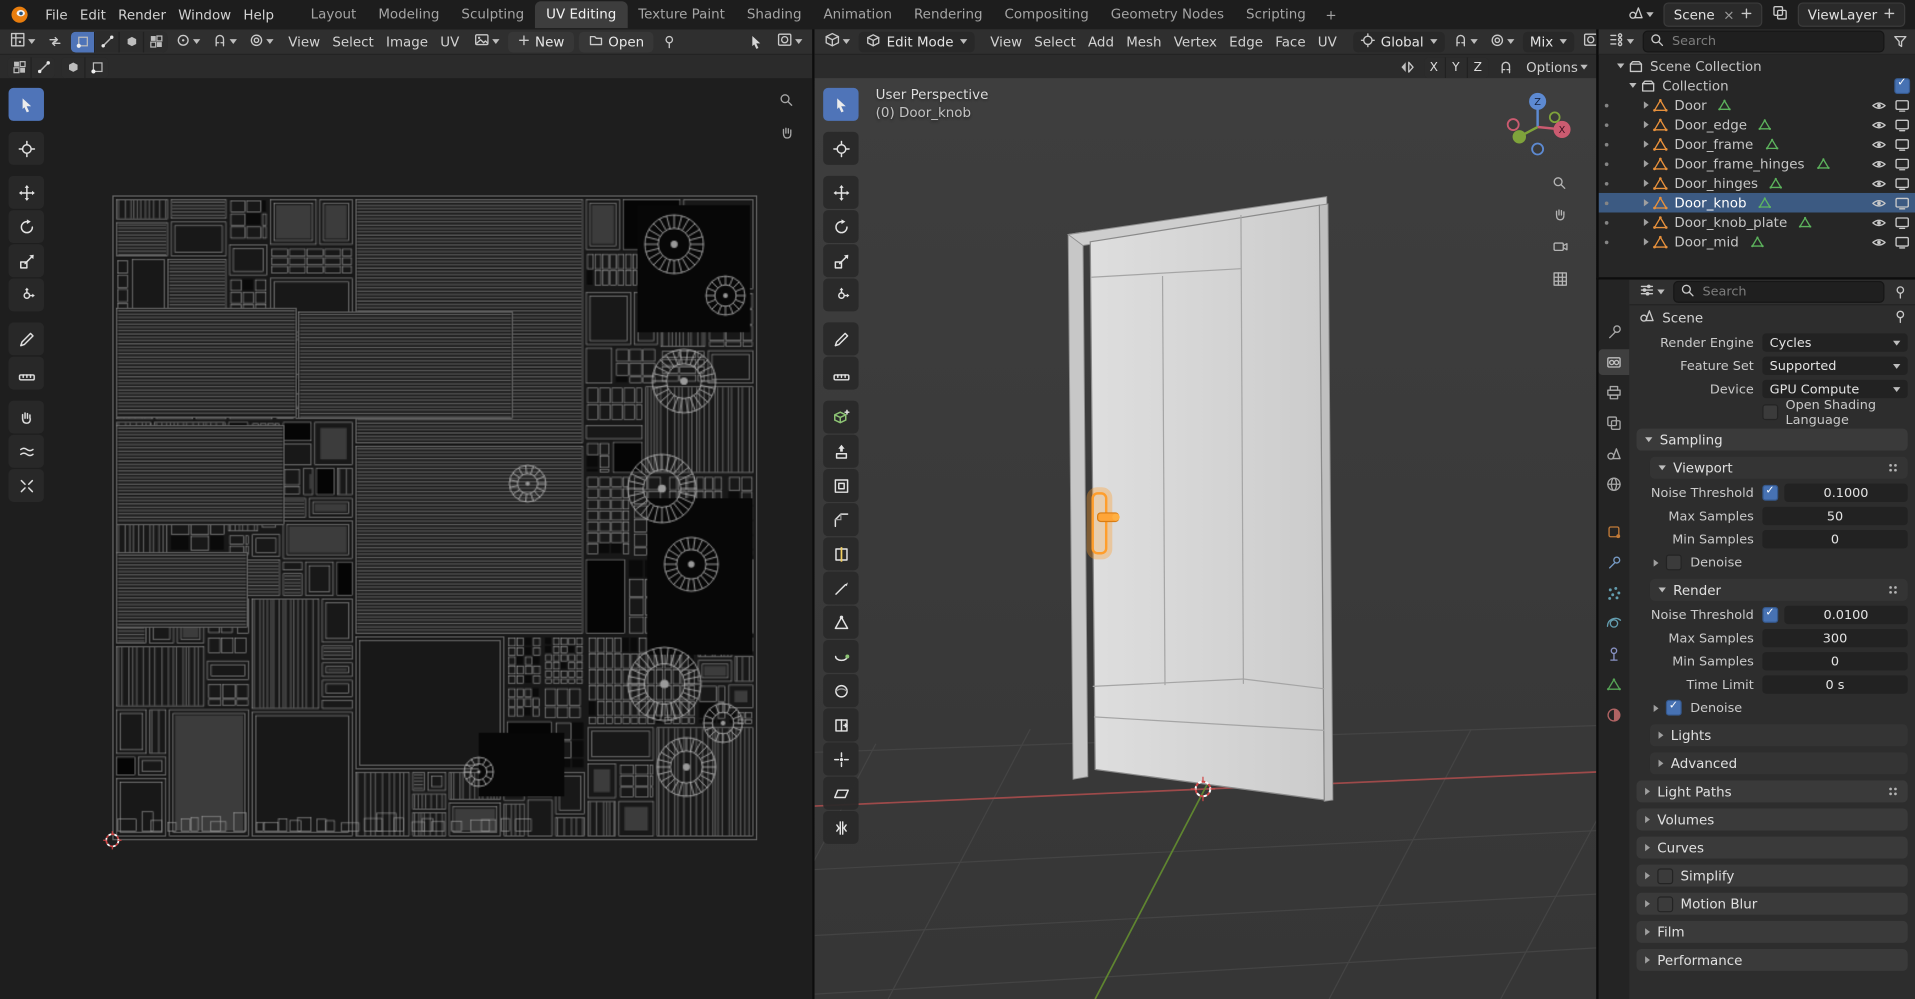  Describe the element at coordinates (616, 41) in the screenshot. I see `open-image-button: Open` at that location.